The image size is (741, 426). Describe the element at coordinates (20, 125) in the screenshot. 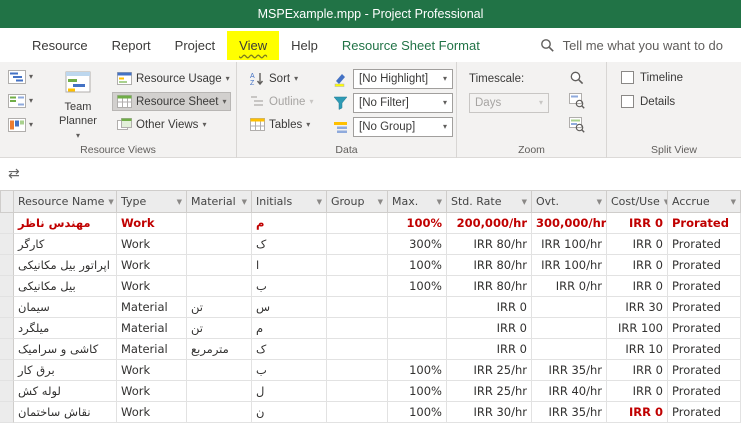

I see `board-view-button: ▾` at that location.